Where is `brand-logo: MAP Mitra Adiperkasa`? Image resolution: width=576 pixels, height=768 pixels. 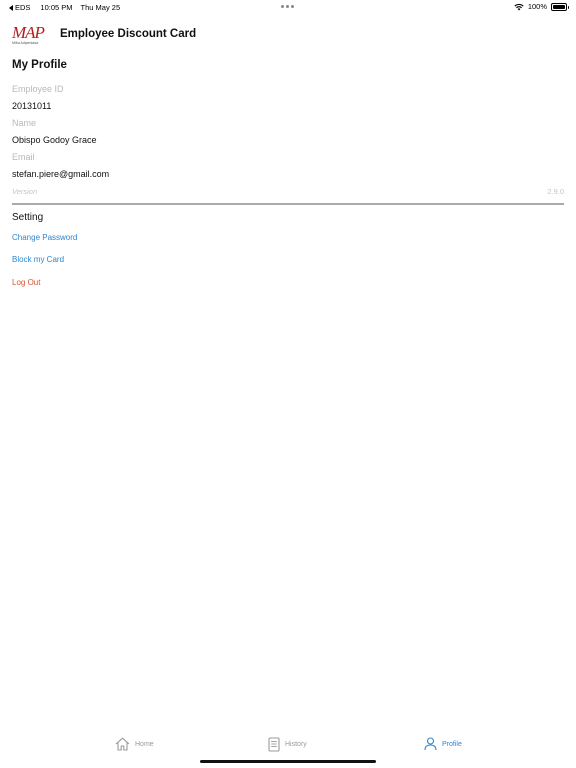 brand-logo: MAP Mitra Adiperkasa is located at coordinates (30, 35).